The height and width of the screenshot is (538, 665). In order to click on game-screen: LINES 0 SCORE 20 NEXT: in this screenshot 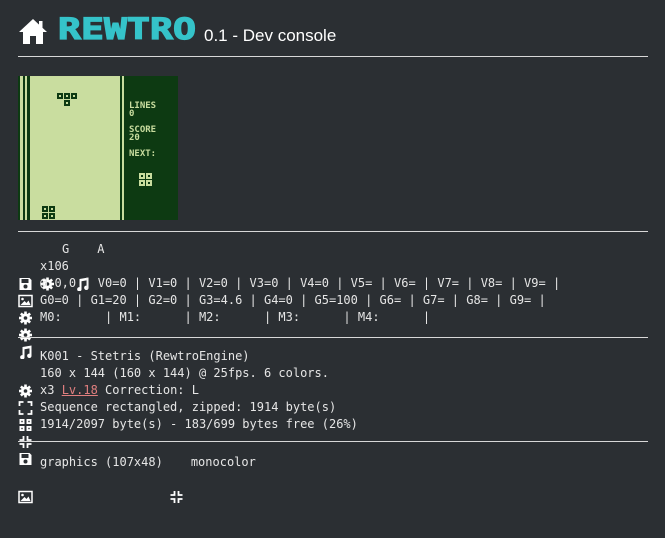, I will do `click(98, 148)`.